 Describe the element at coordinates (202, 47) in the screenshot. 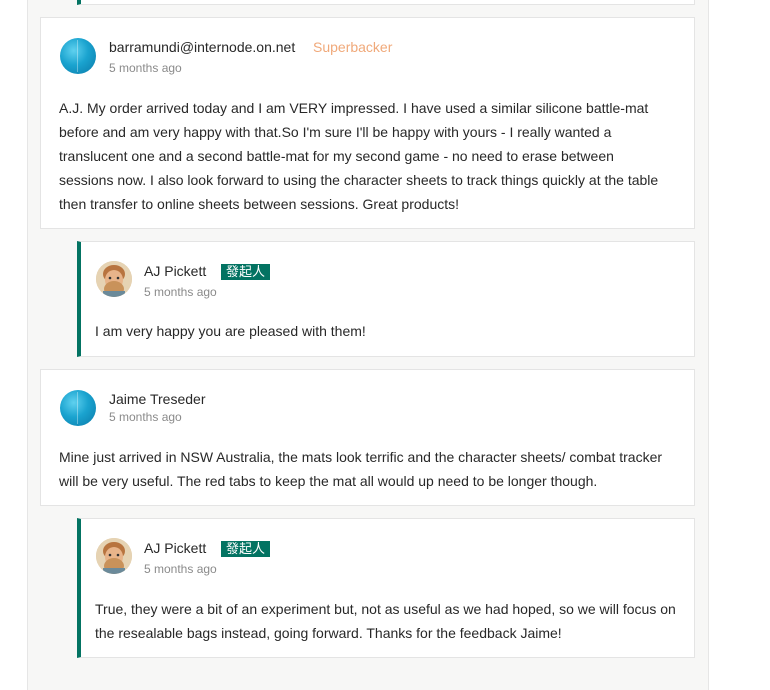

I see `comment-author: barramundi@internode.on.net` at that location.